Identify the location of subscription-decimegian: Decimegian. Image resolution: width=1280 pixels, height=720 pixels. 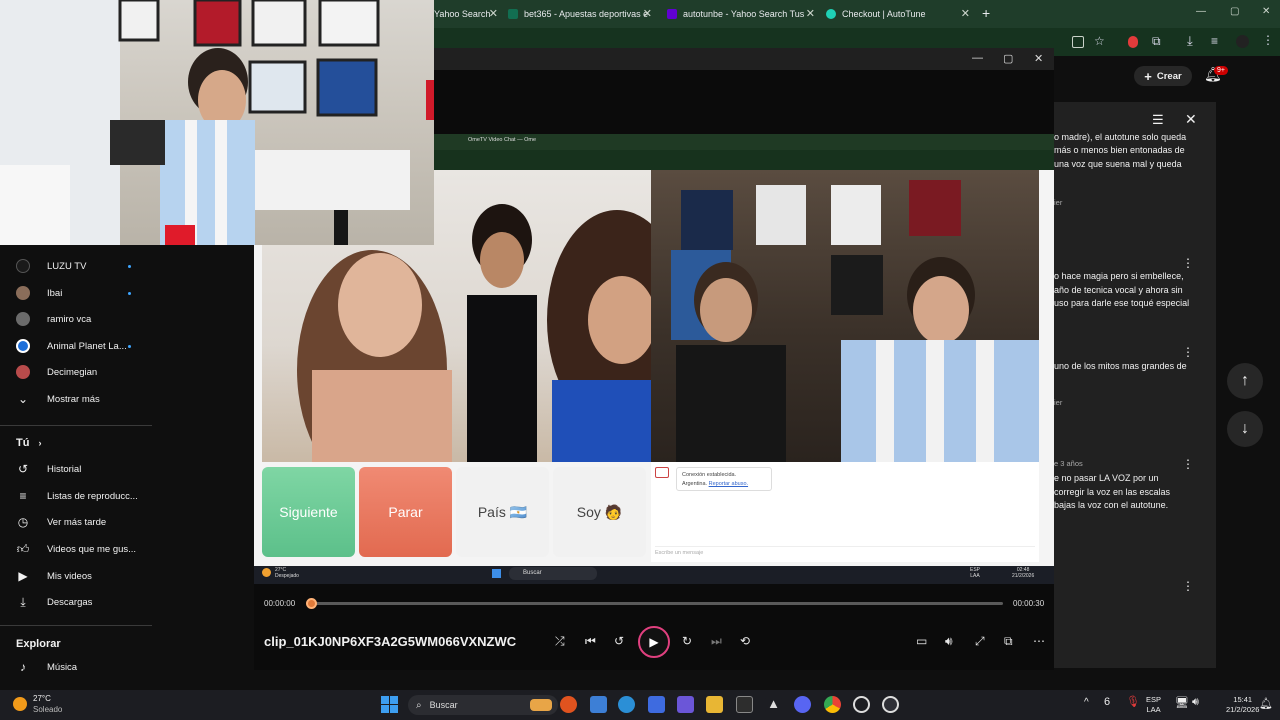
(56, 372).